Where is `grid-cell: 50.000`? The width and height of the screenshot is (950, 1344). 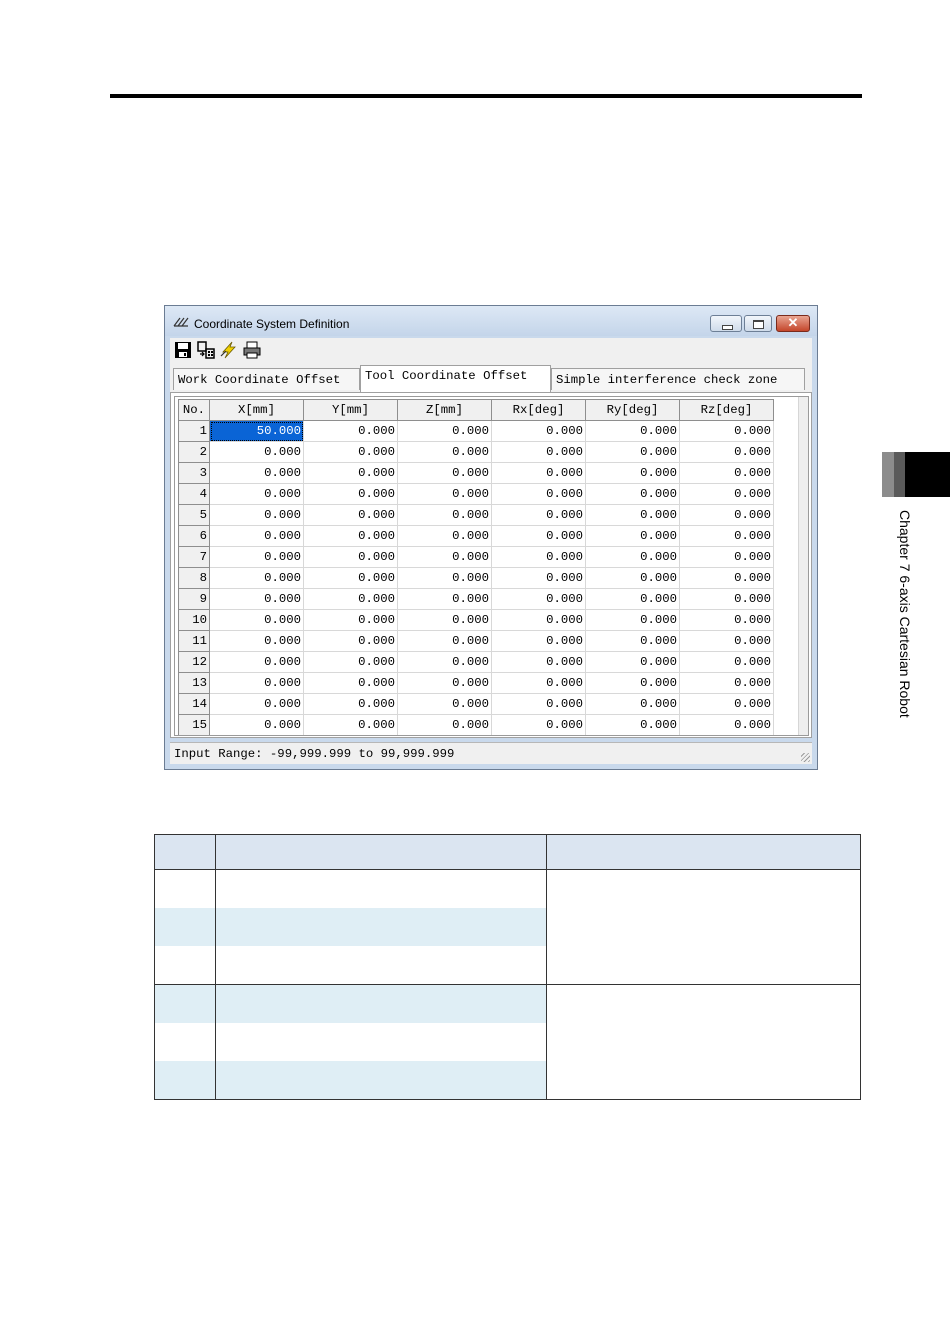 grid-cell: 50.000 is located at coordinates (256, 431).